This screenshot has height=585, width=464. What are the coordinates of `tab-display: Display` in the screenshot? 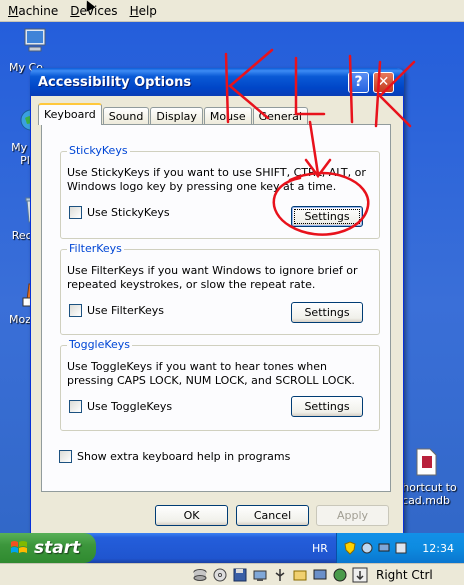 It's located at (176, 116).